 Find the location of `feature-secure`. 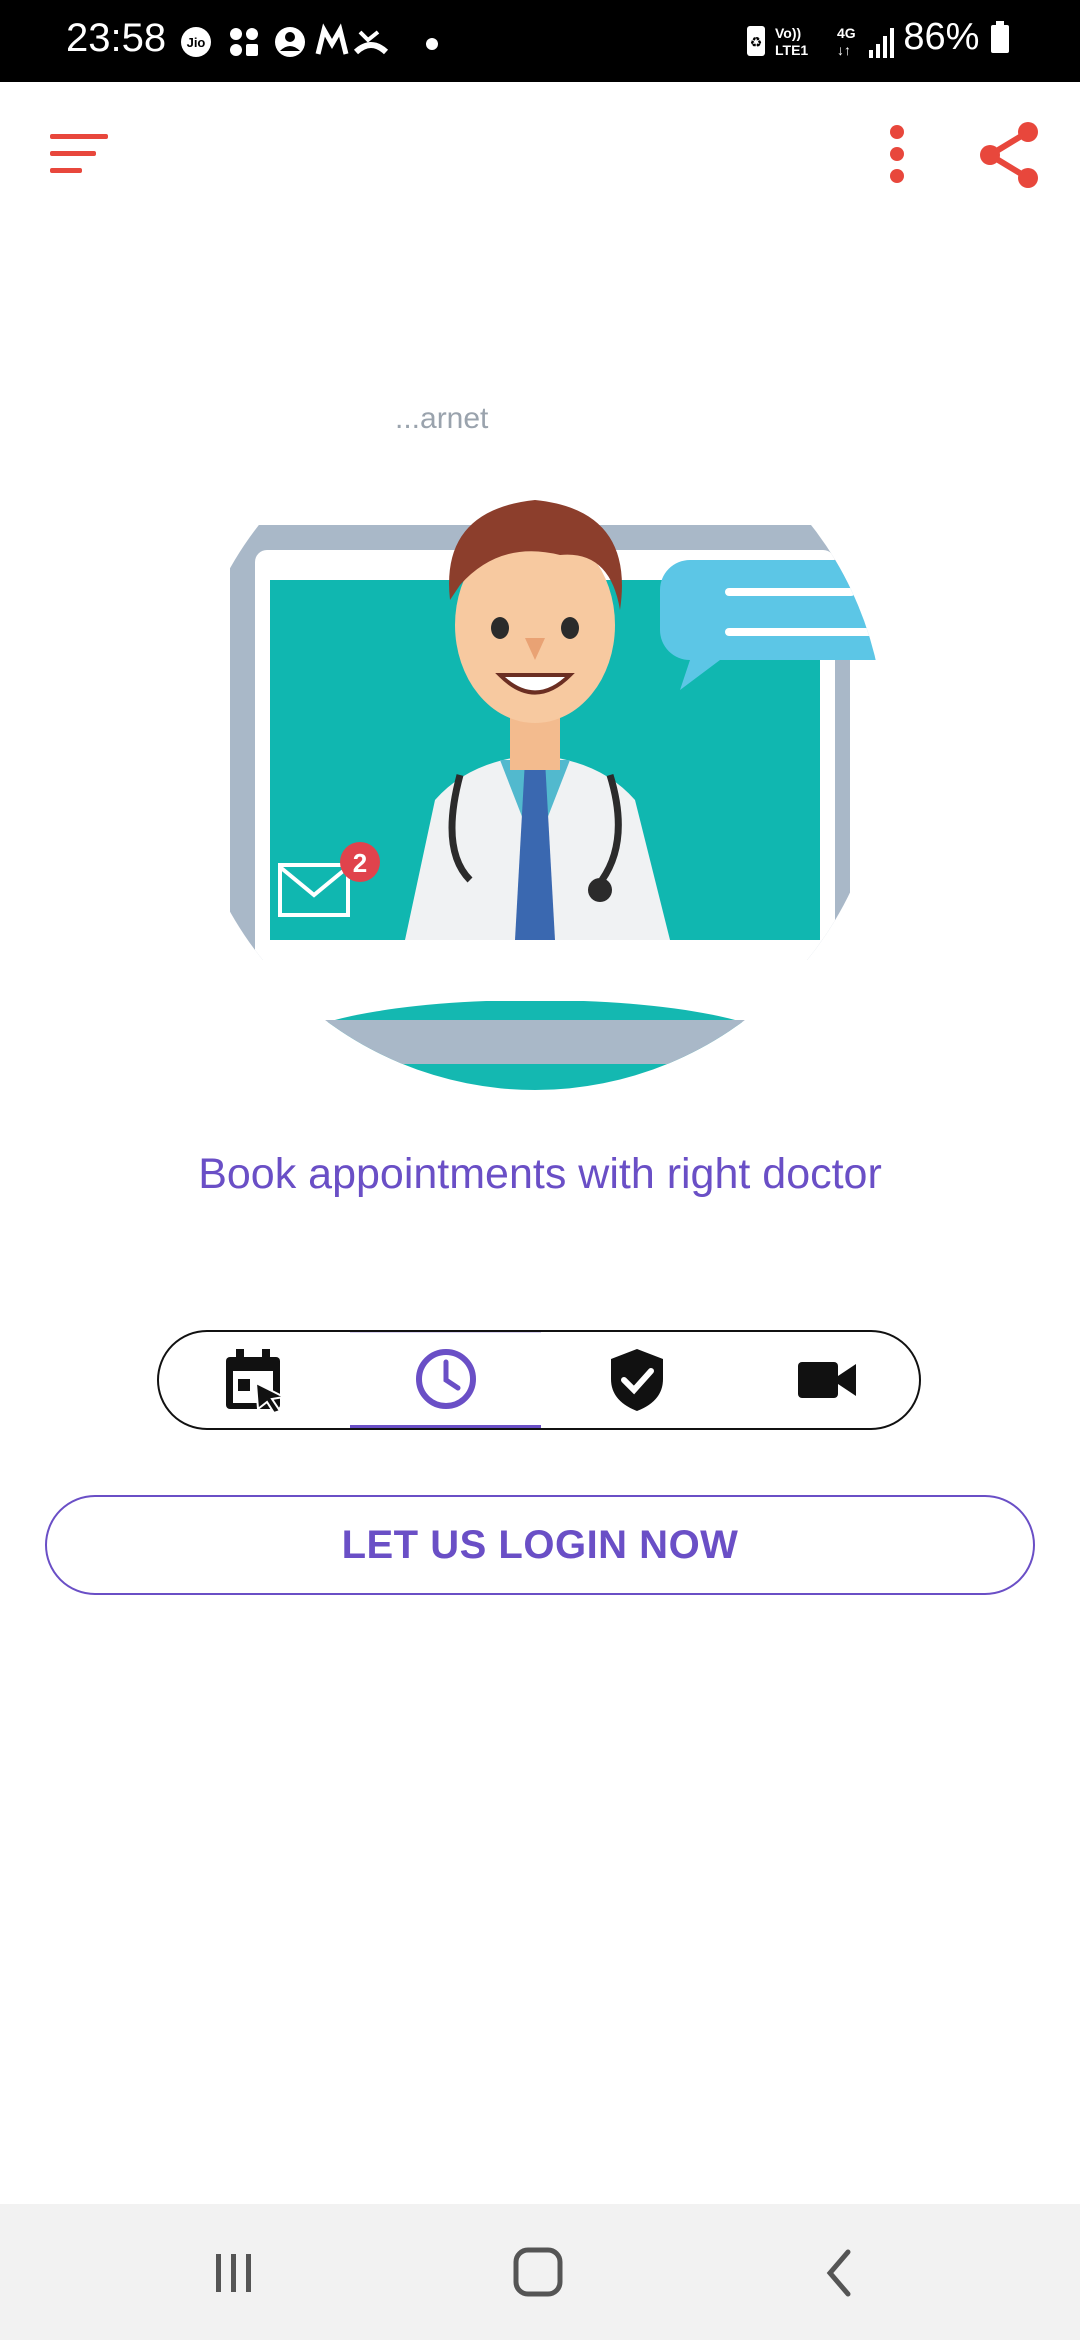

feature-secure is located at coordinates (636, 1380).